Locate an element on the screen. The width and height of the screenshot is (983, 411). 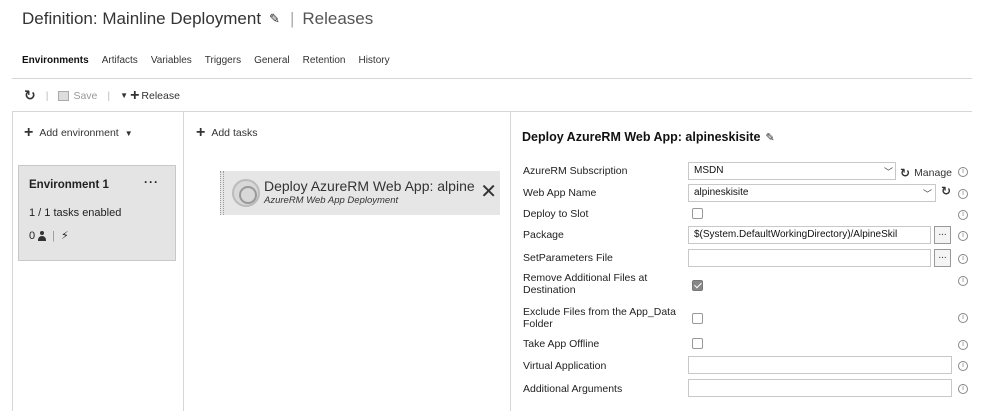
web-app-name-label: Web App Name is located at coordinates (560, 193).